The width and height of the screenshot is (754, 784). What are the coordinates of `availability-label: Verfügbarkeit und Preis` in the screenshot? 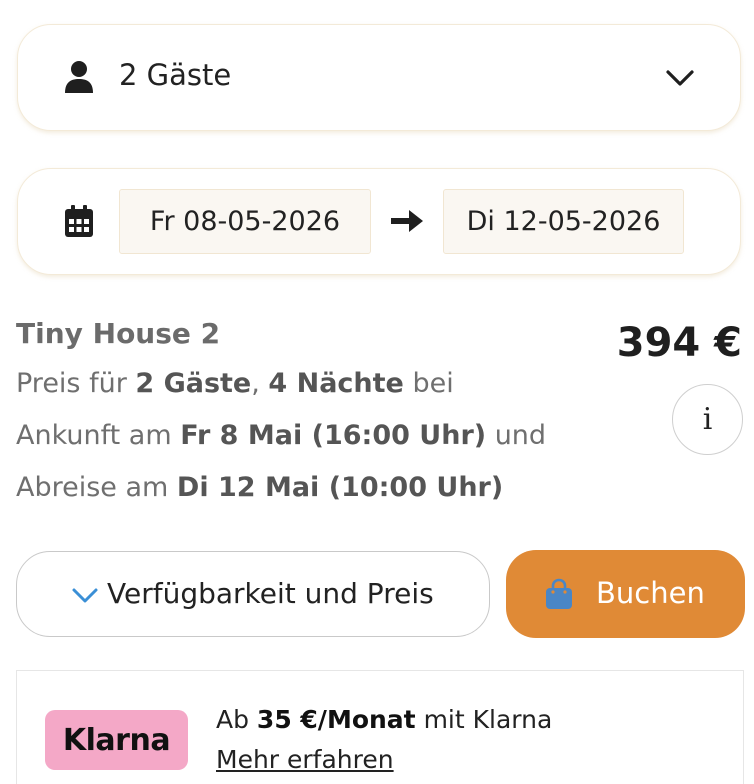 It's located at (270, 593).